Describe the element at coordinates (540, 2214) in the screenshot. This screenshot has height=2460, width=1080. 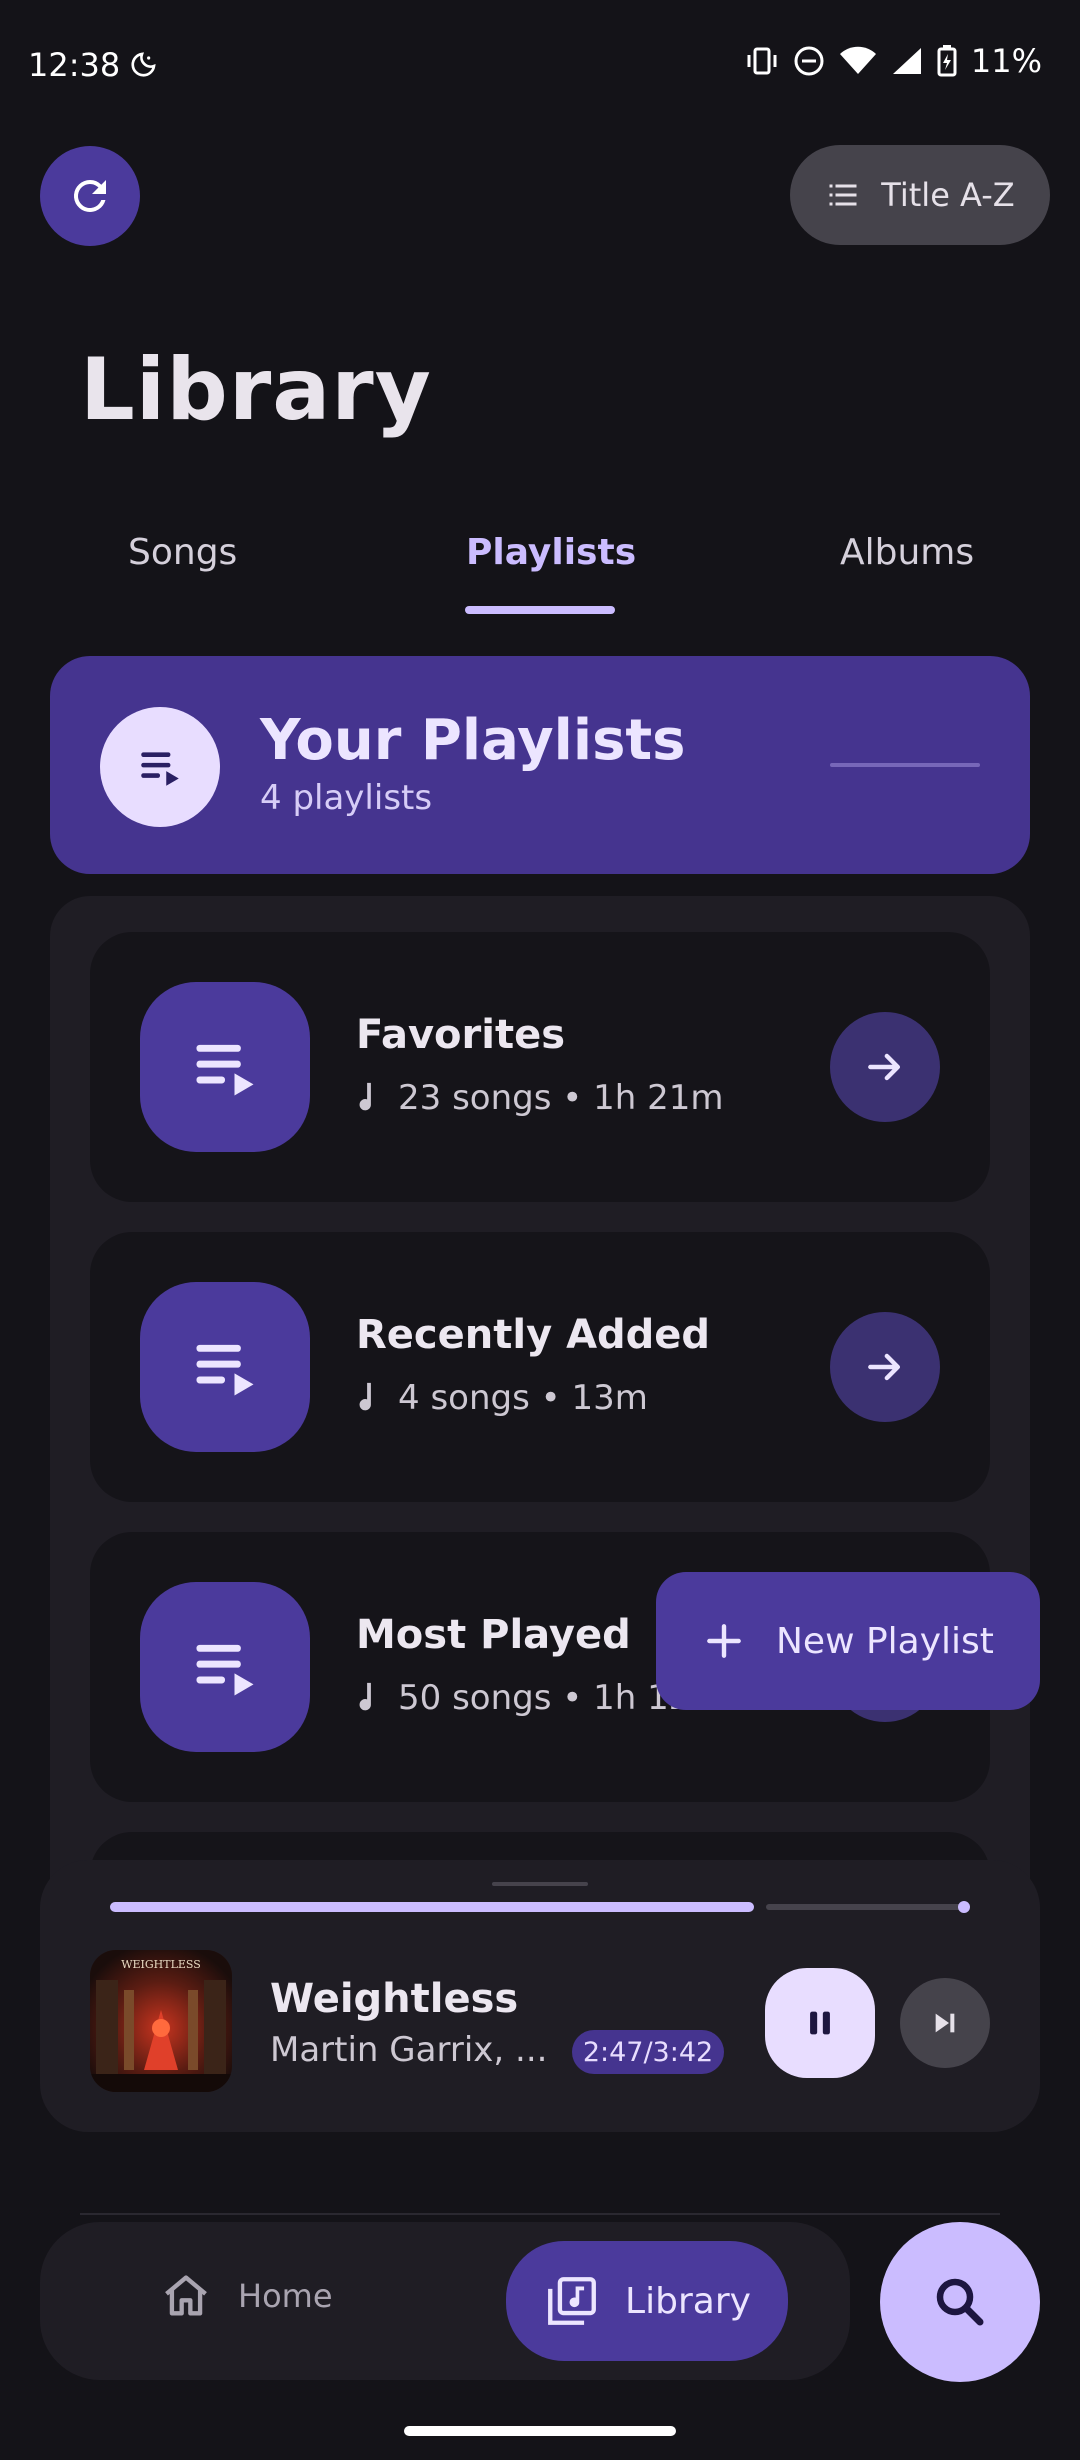
I see `nav-divider` at that location.